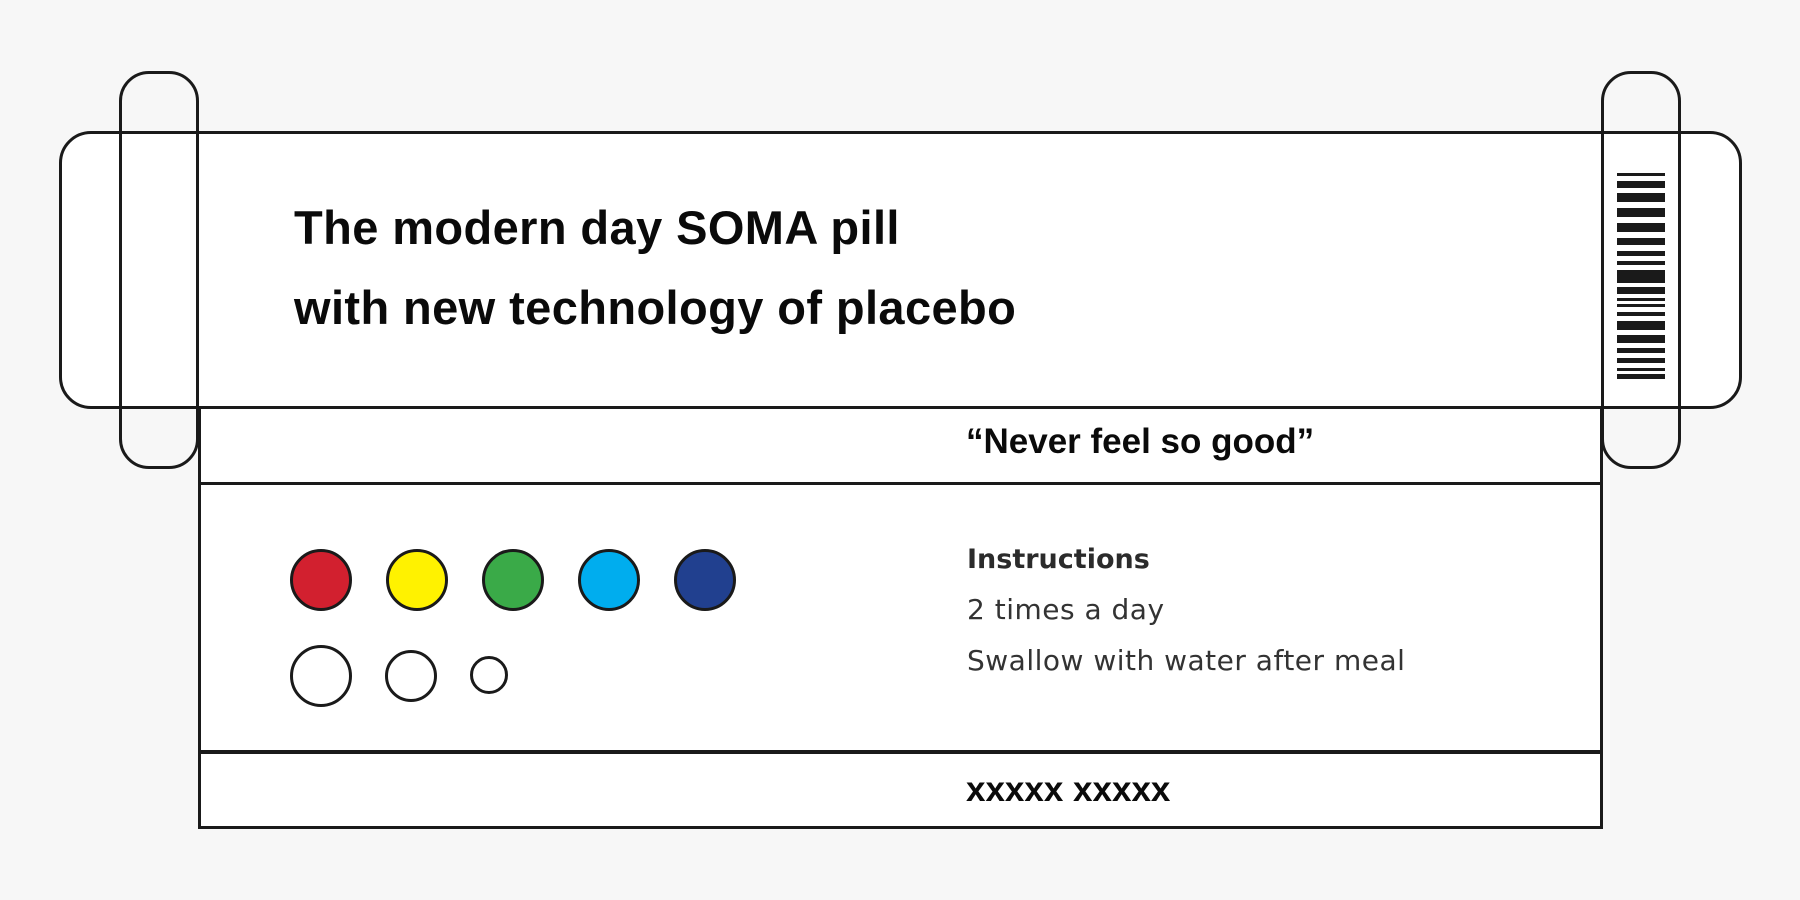  I want to click on pill-navy, so click(705, 580).